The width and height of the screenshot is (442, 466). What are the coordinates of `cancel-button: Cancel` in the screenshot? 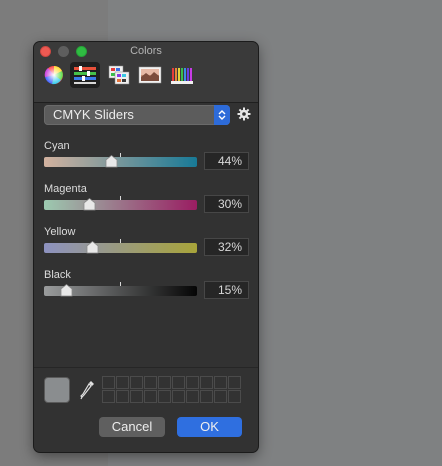 It's located at (132, 427).